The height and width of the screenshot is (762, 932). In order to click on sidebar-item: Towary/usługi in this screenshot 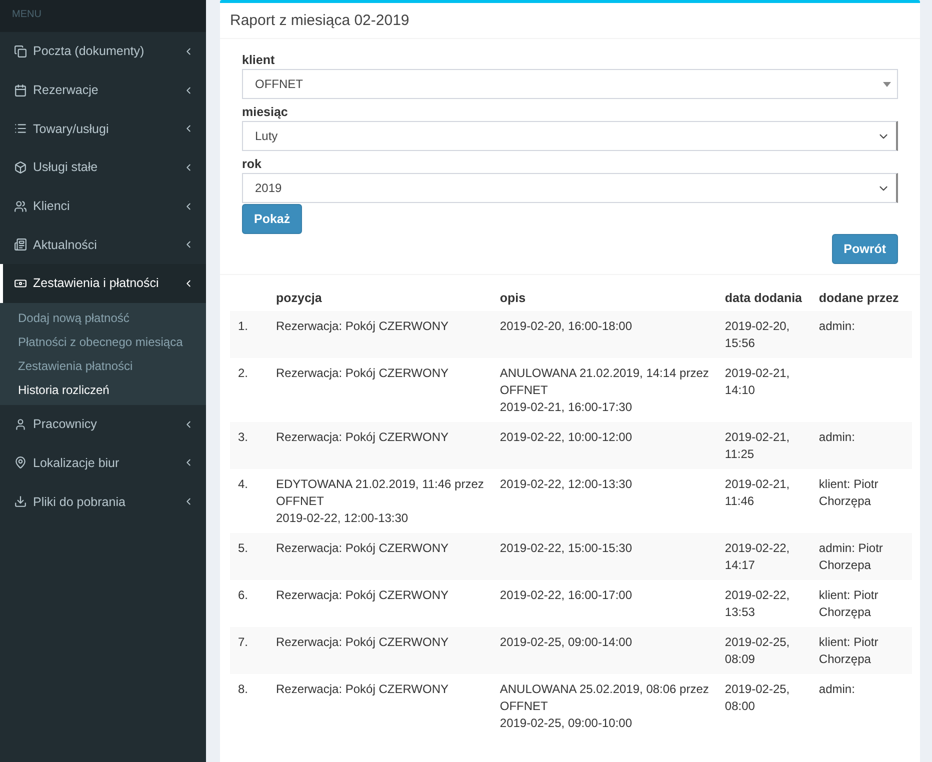, I will do `click(103, 128)`.